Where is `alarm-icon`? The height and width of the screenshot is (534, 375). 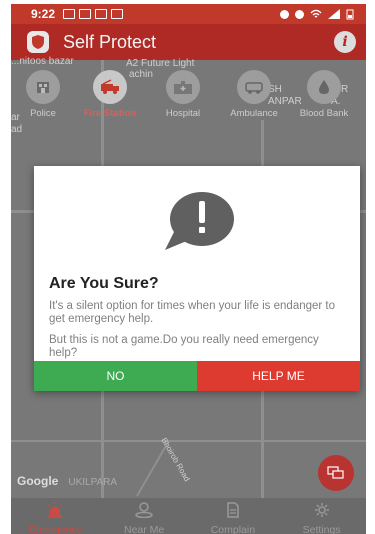 alarm-icon is located at coordinates (284, 14).